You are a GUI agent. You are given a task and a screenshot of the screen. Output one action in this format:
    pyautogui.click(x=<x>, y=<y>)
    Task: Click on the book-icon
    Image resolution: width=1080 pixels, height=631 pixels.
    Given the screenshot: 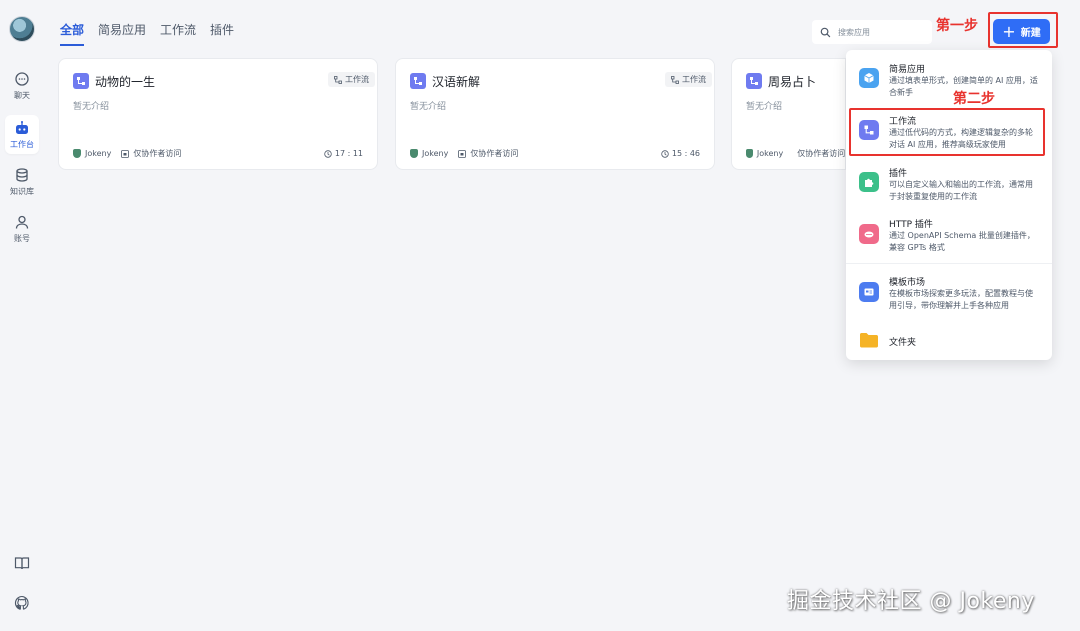 What is the action you would take?
    pyautogui.click(x=22, y=563)
    